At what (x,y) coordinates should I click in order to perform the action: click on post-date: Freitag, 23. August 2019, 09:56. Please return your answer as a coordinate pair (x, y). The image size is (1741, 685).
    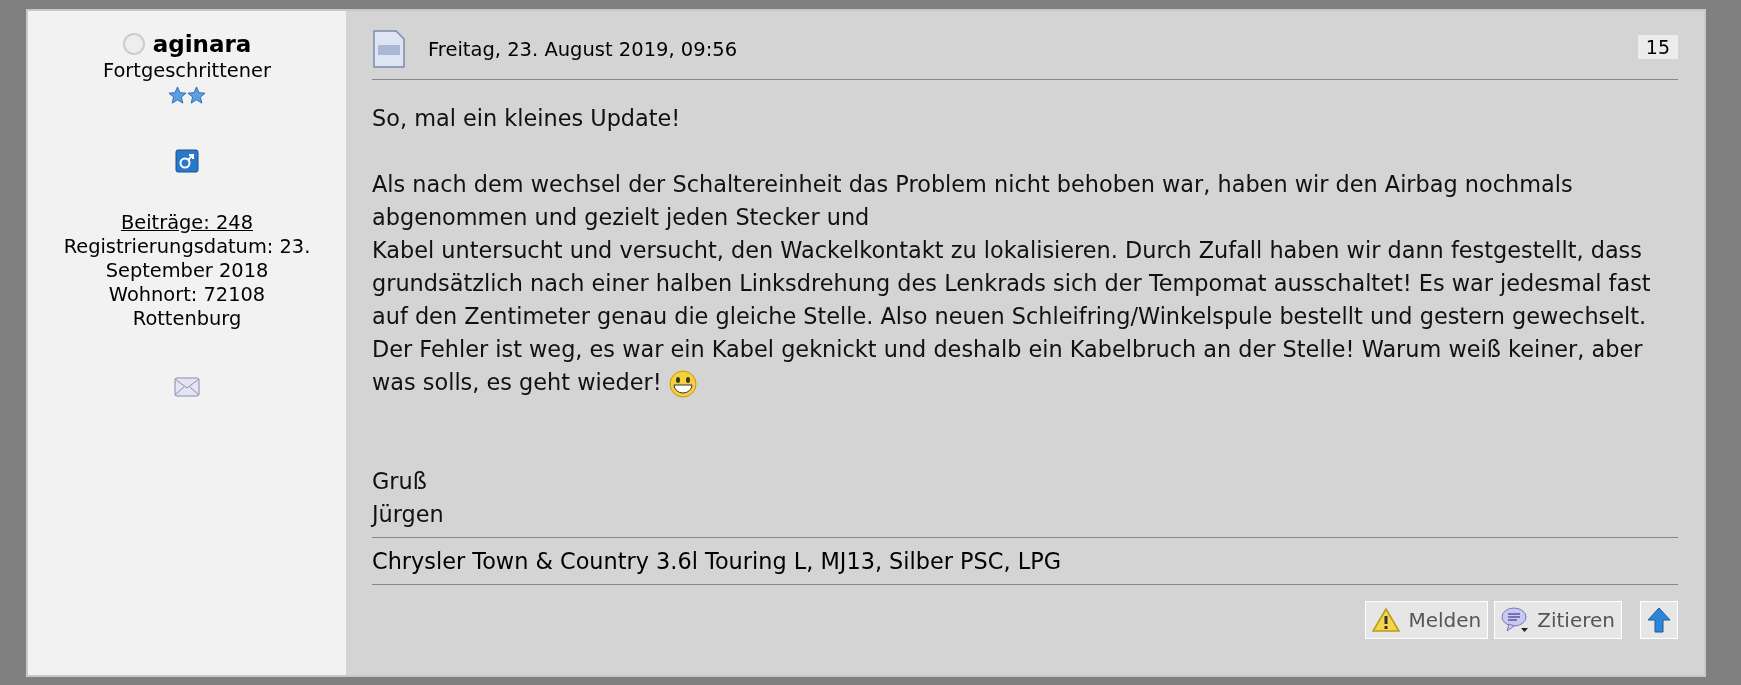
    Looking at the image, I should click on (583, 49).